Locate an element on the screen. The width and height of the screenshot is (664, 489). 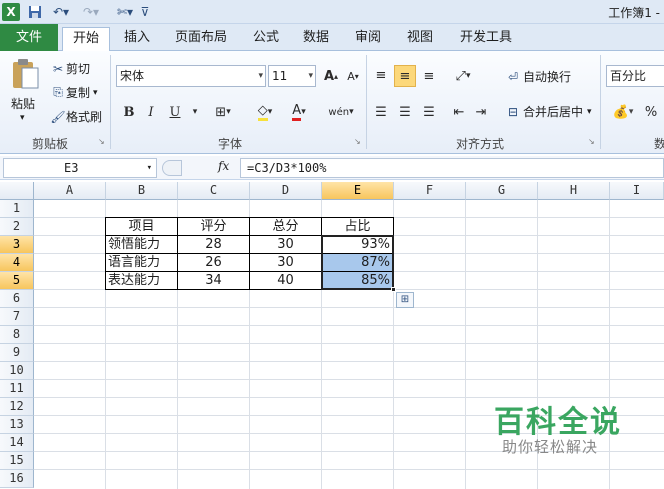
row-header: 7 is located at coordinates (17, 317).